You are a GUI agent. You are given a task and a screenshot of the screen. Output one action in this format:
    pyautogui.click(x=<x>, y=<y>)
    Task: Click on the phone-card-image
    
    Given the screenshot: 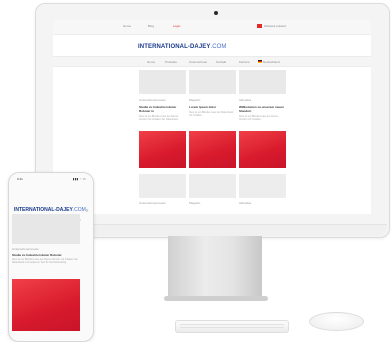 What is the action you would take?
    pyautogui.click(x=46, y=229)
    